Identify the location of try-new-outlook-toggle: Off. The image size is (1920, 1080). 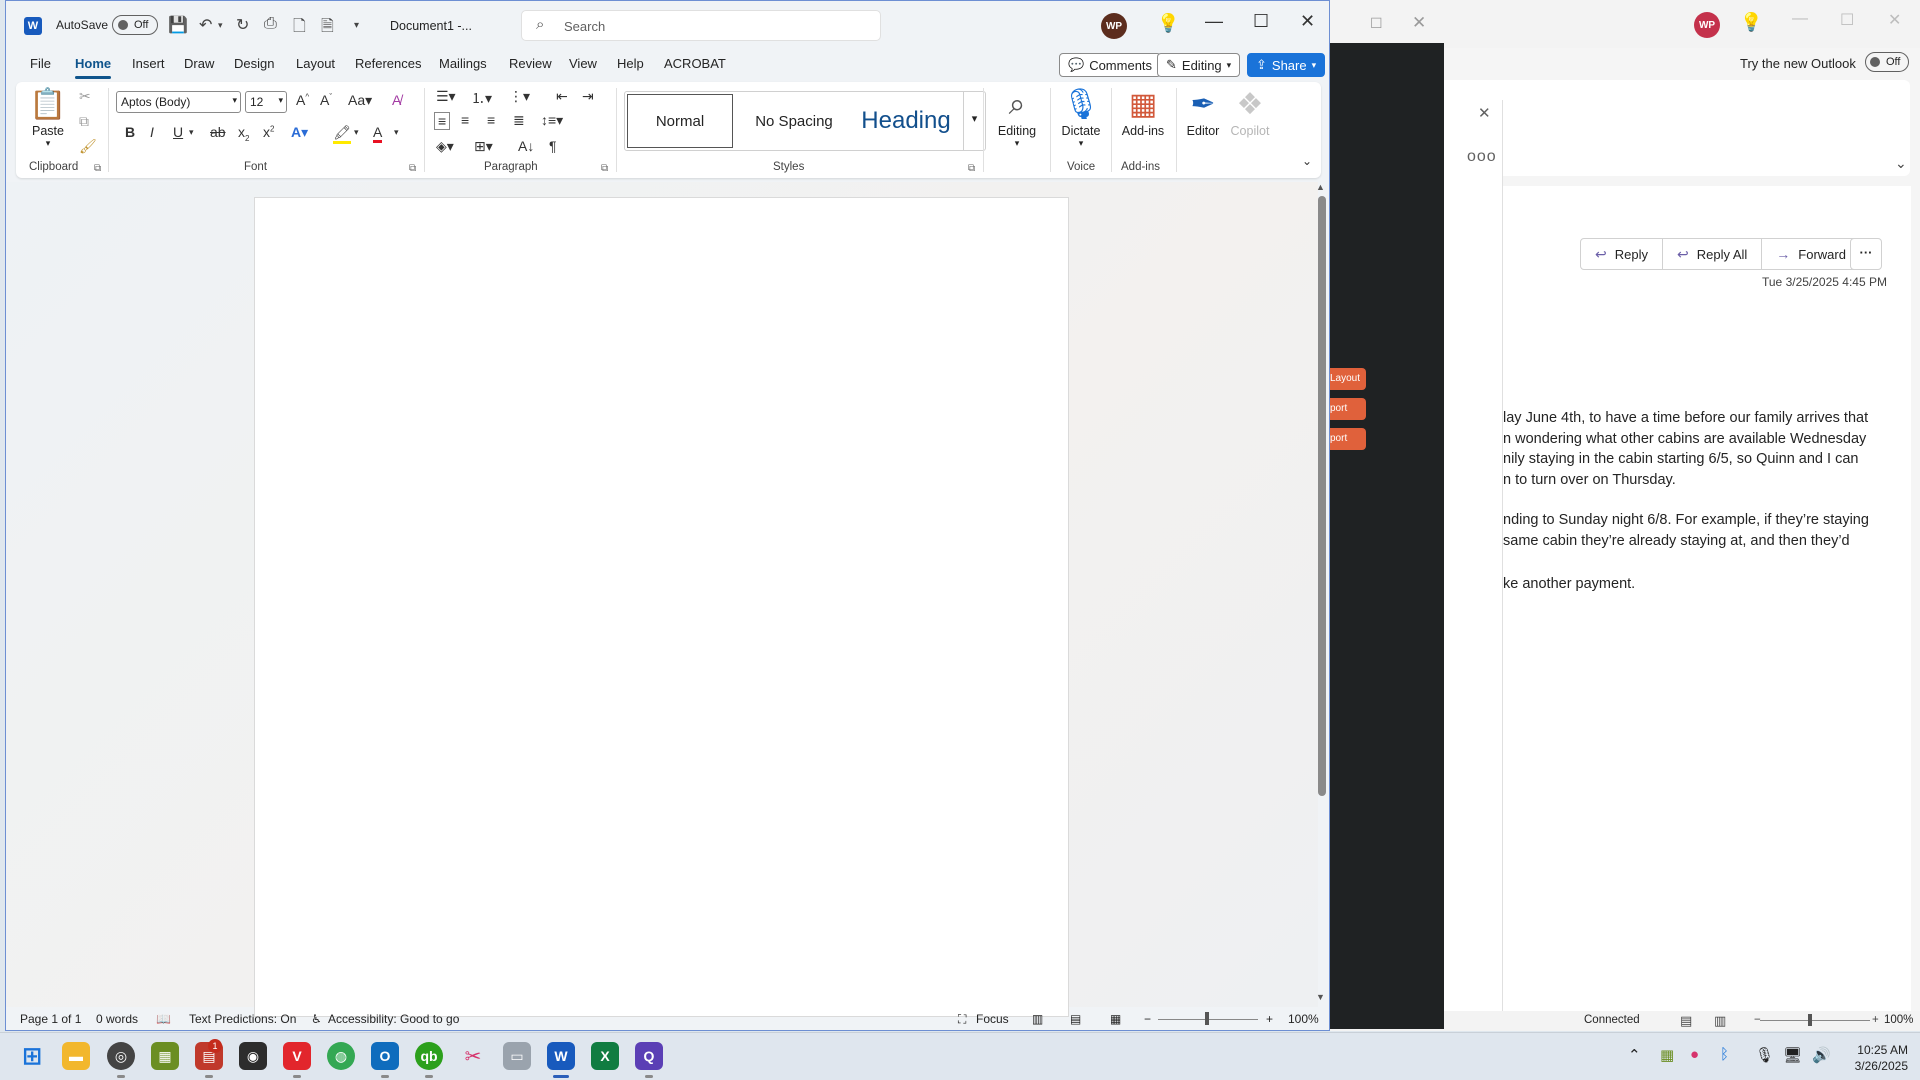
(1887, 62).